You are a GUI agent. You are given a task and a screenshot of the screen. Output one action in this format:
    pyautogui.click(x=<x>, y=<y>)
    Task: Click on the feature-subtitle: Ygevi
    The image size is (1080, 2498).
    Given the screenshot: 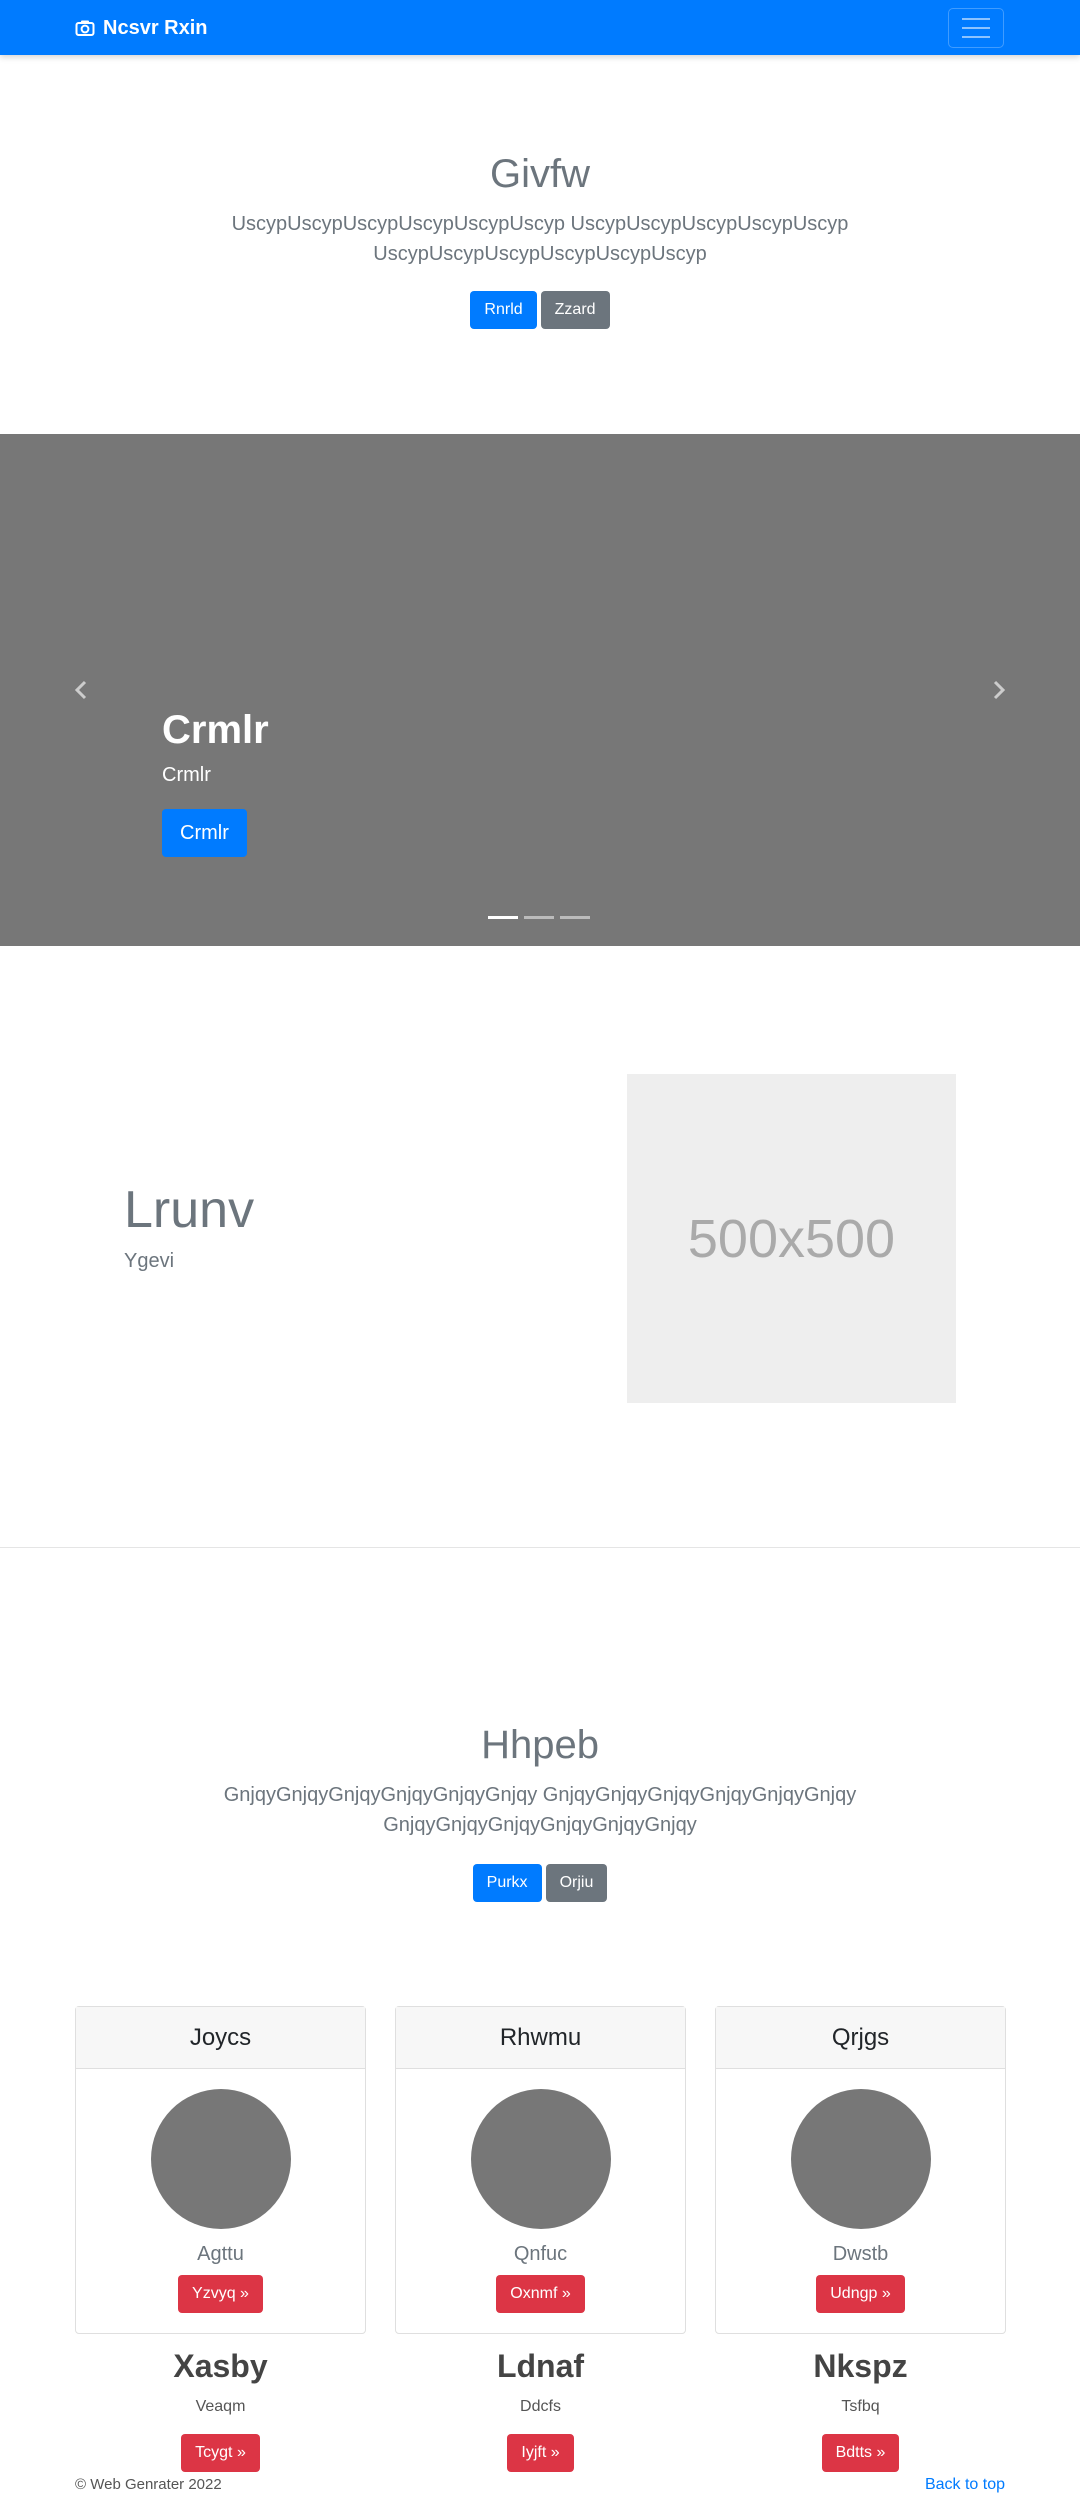 What is the action you would take?
    pyautogui.click(x=149, y=1261)
    